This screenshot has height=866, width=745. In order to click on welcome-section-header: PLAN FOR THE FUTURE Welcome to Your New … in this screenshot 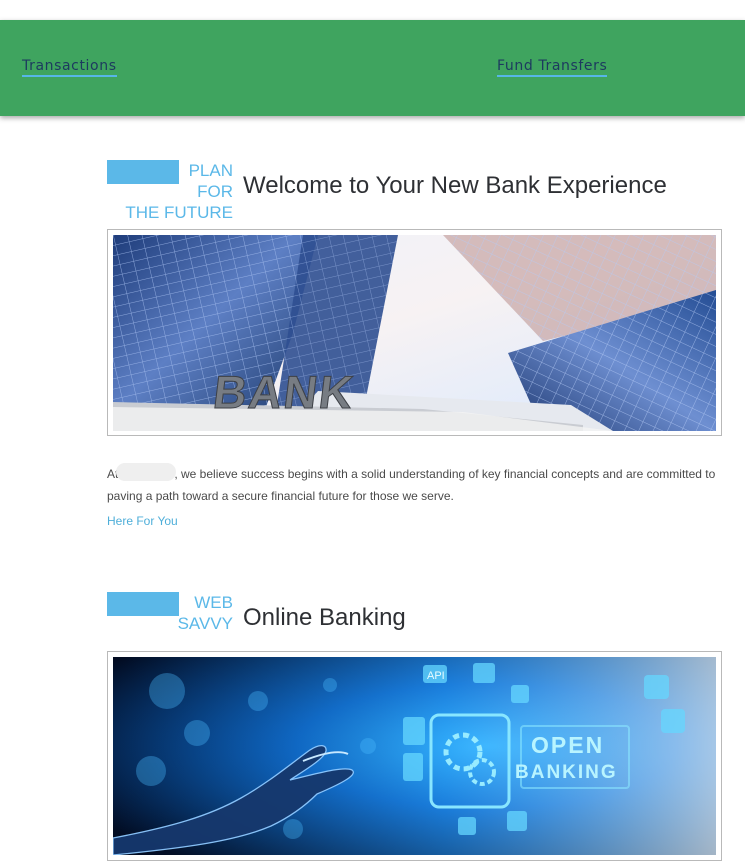, I will do `click(417, 195)`.